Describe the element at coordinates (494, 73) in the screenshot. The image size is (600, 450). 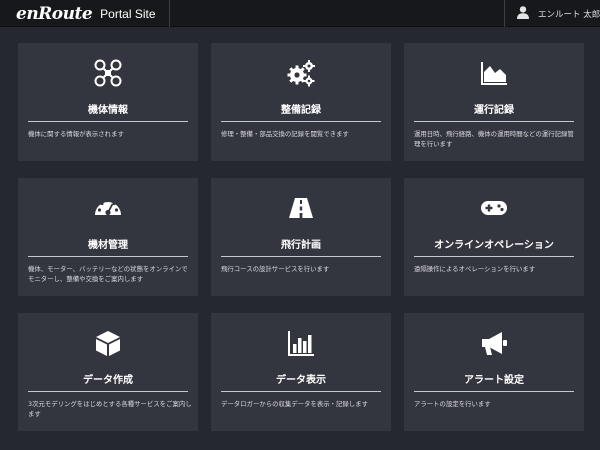
I see `area-chart-icon` at that location.